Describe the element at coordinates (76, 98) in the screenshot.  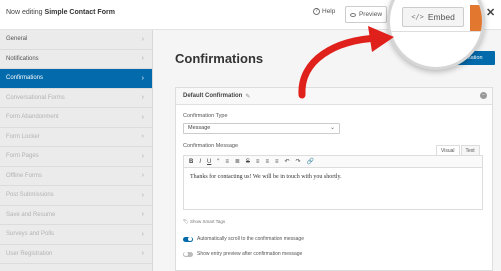
I see `sidebar-item-conversational-forms: Conversational Forms ›` at that location.